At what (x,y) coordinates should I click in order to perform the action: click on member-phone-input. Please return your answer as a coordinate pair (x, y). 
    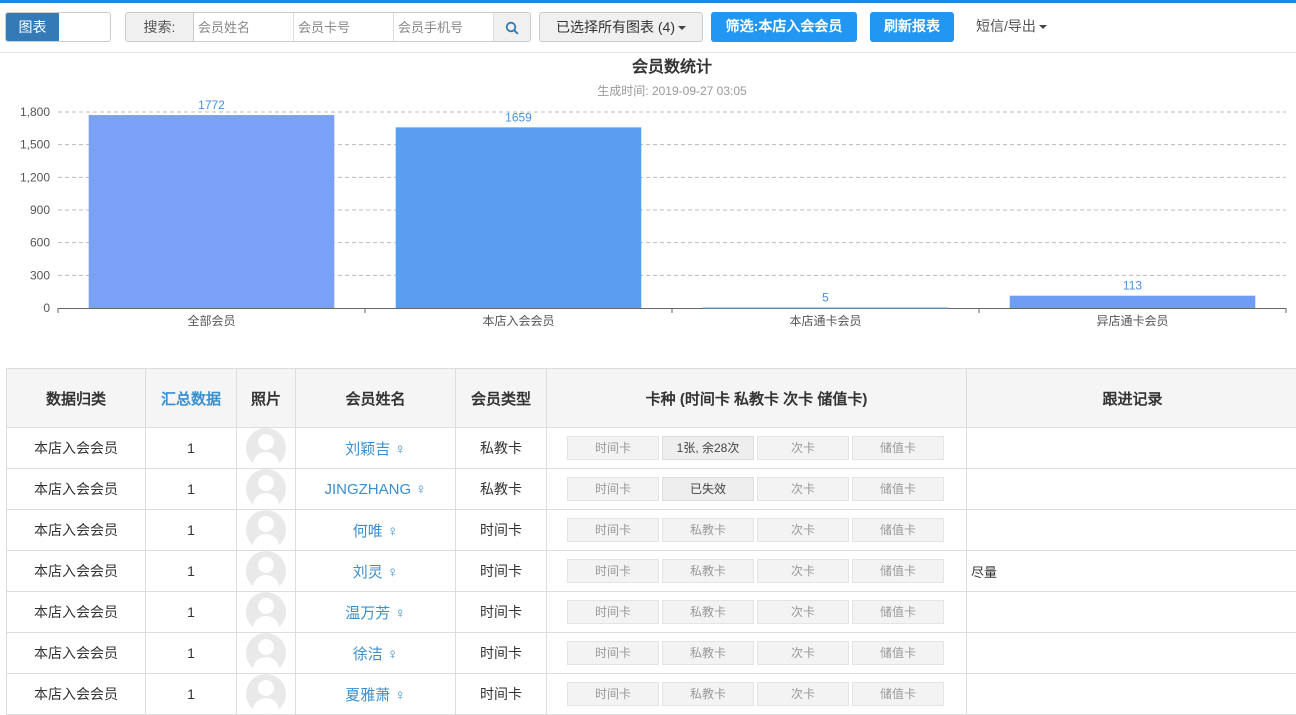
    Looking at the image, I should click on (444, 27).